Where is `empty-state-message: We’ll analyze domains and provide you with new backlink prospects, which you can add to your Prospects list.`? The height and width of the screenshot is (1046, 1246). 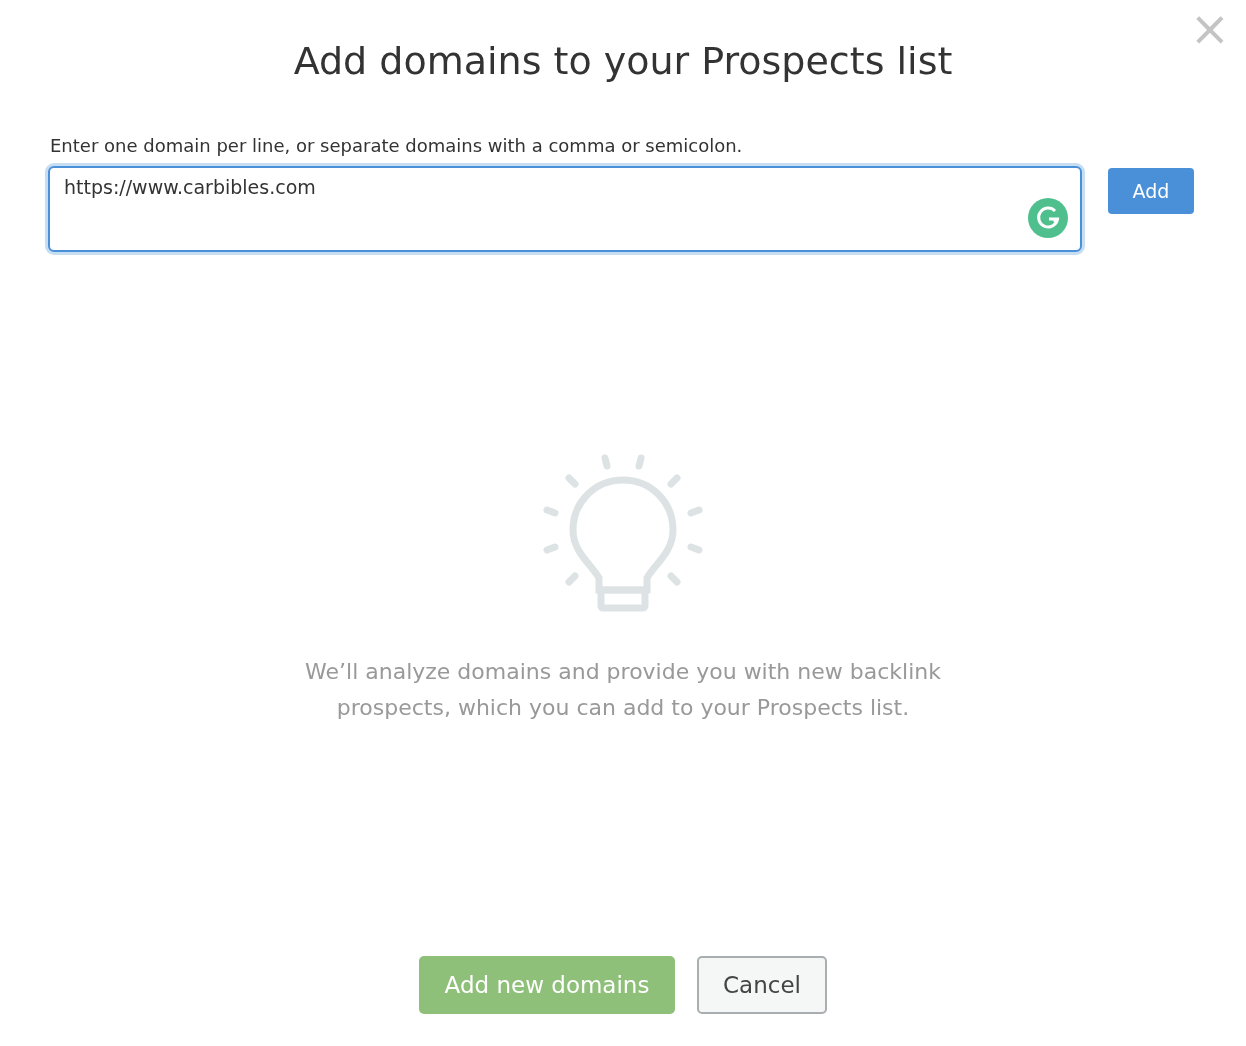 empty-state-message: We’ll analyze domains and provide you with new backlink prospects, which you can add to your Prospects list. is located at coordinates (623, 690).